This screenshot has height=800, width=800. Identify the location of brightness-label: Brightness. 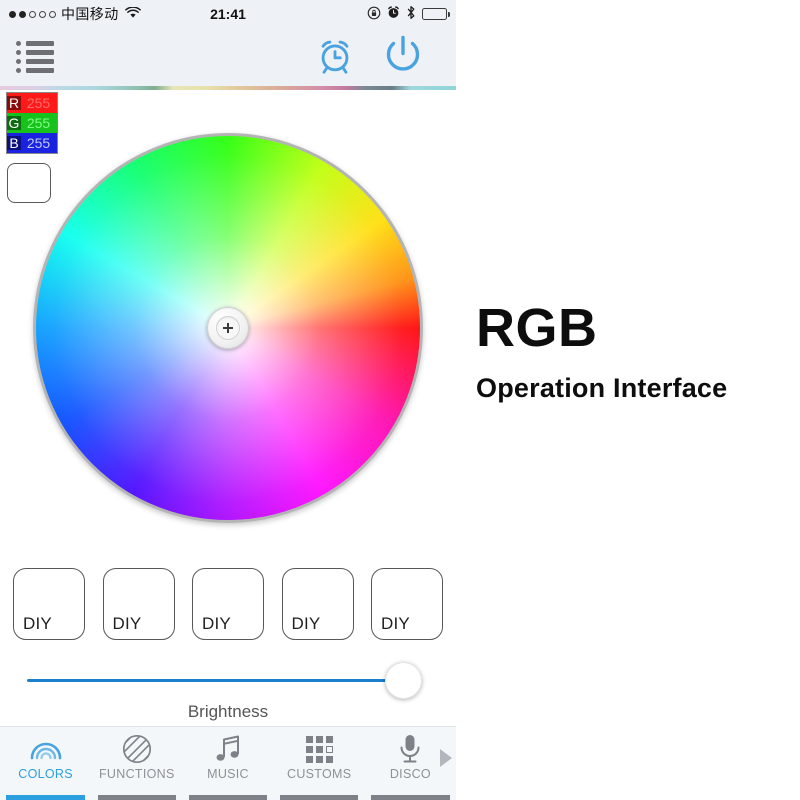
(228, 711).